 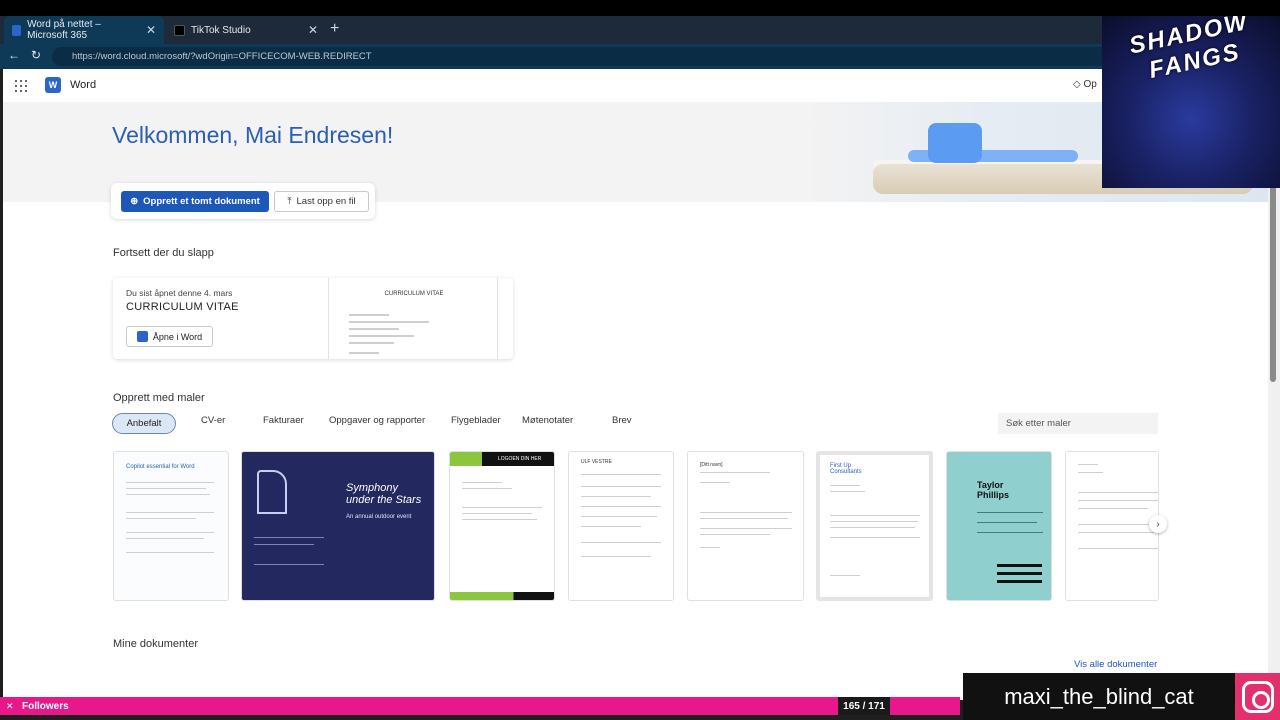 What do you see at coordinates (1099, 696) in the screenshot?
I see `streamer-username: maxi_the_blind_cat` at bounding box center [1099, 696].